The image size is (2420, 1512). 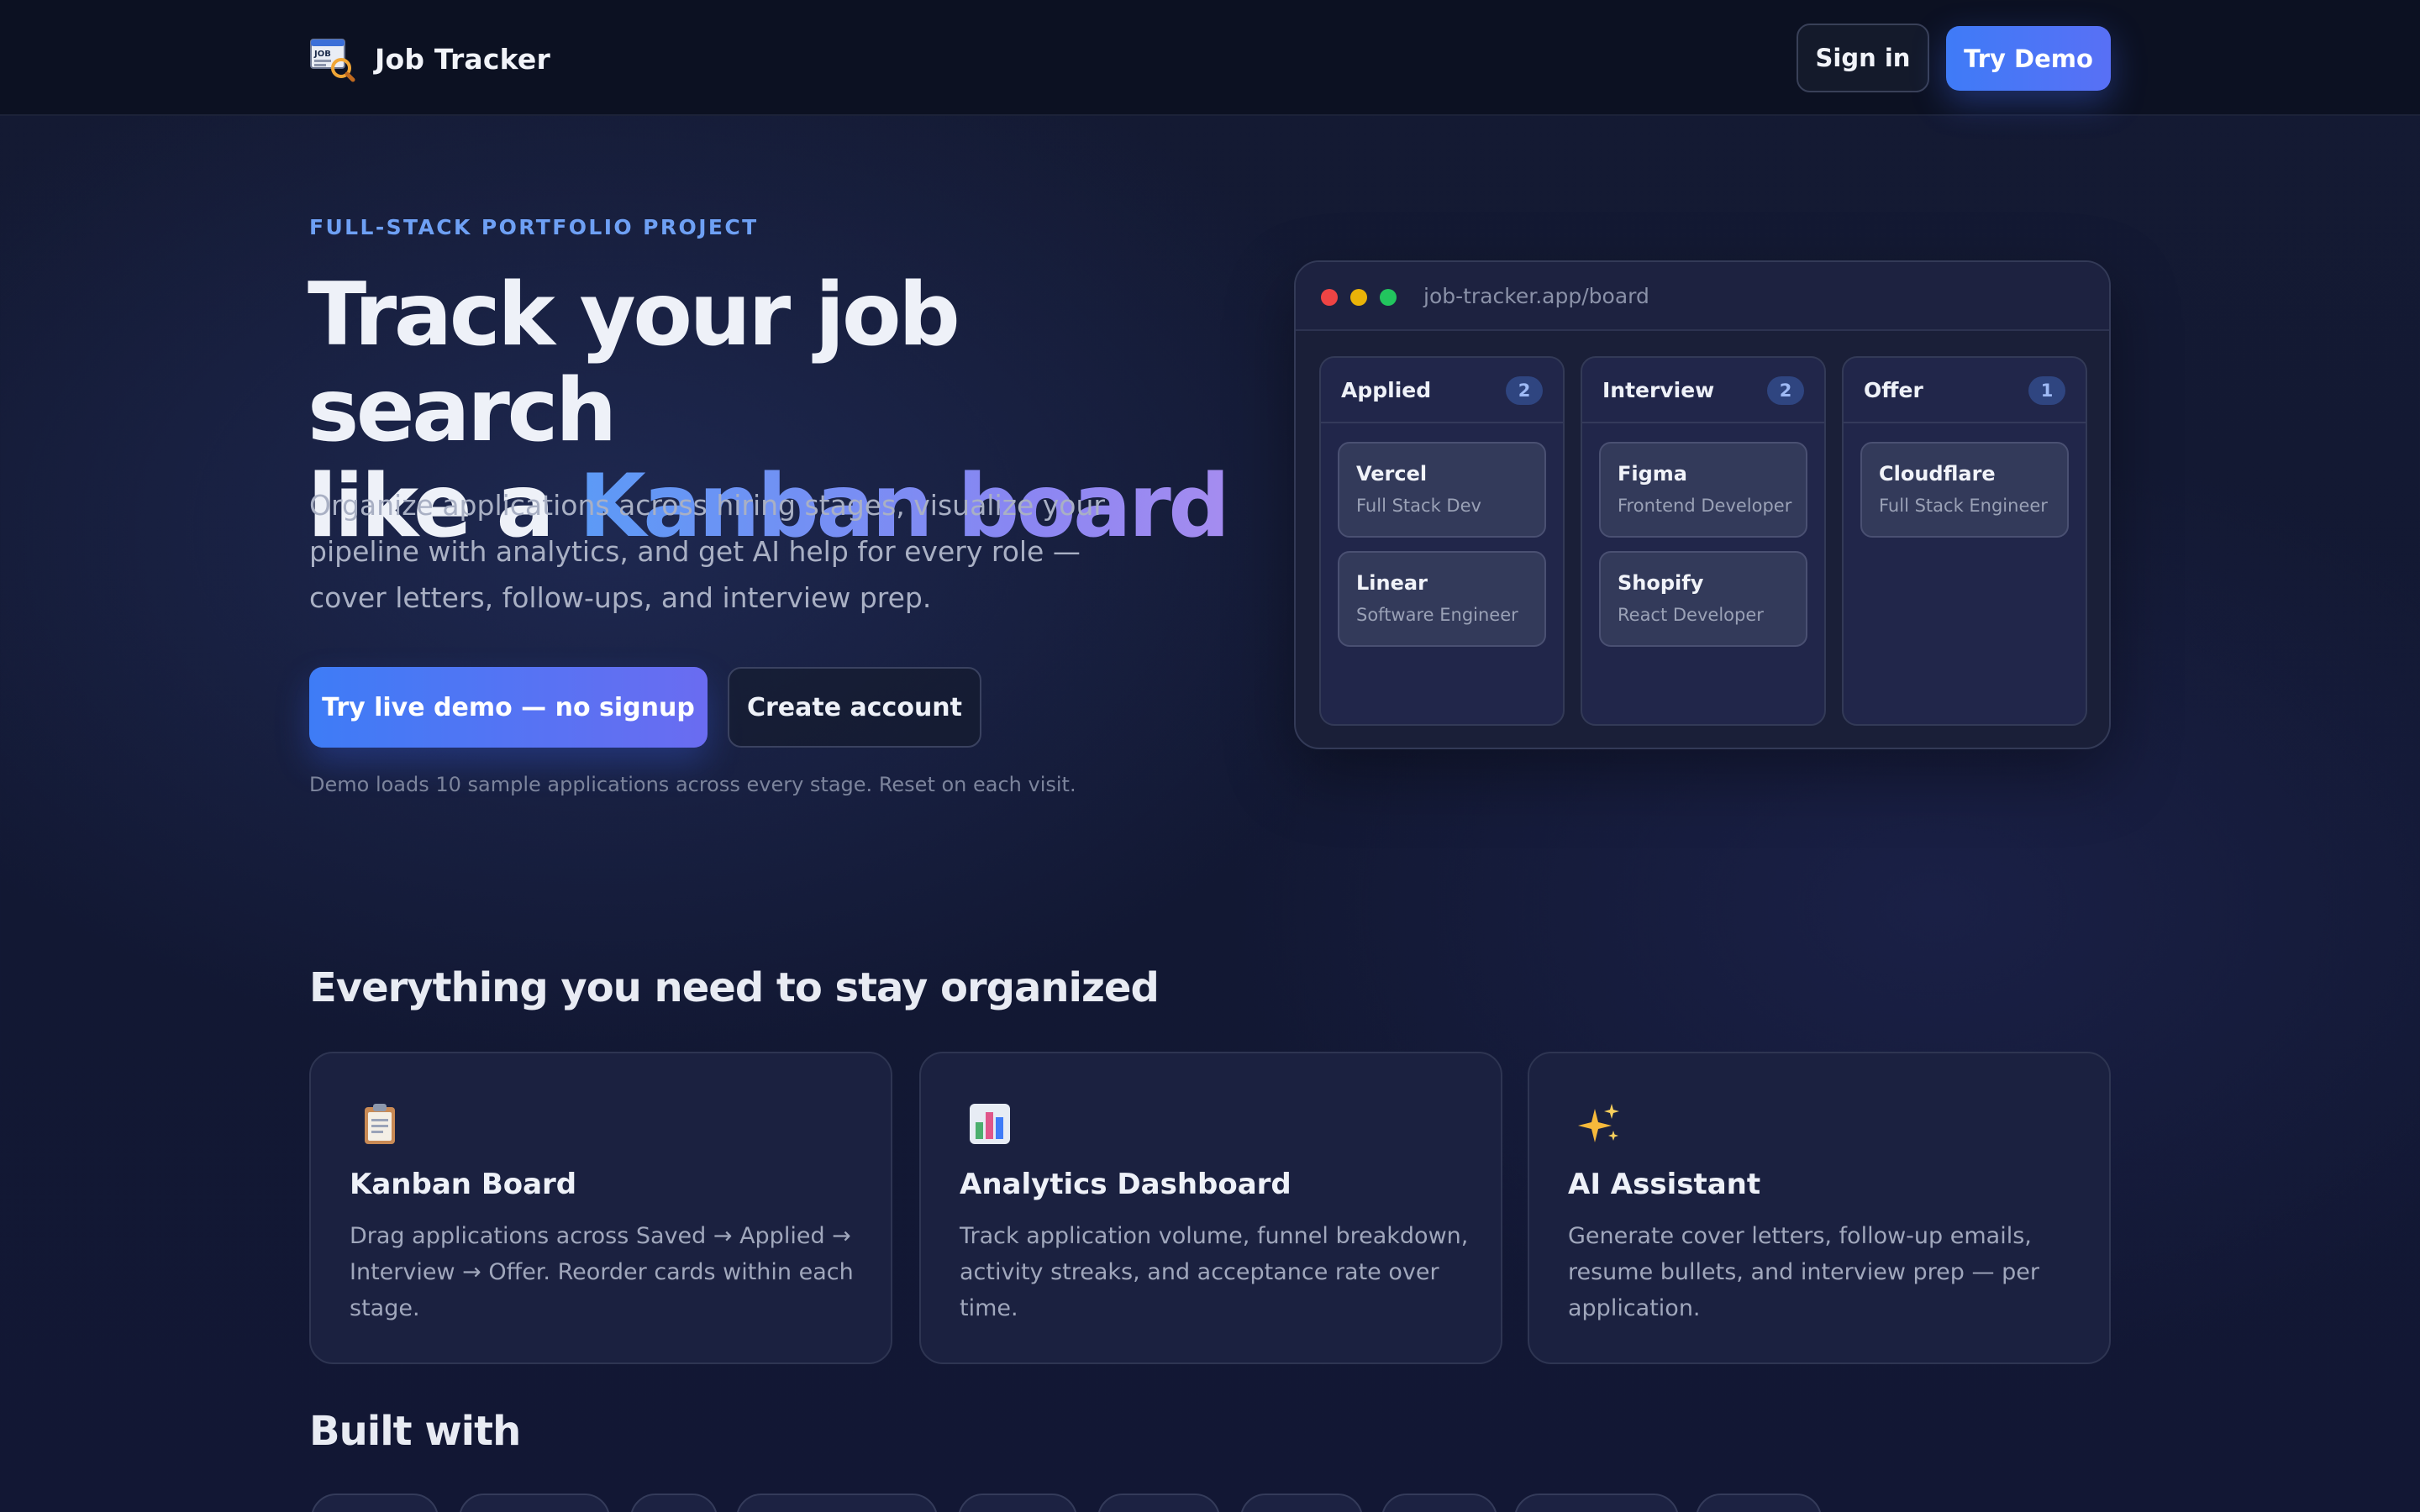 What do you see at coordinates (2029, 58) in the screenshot?
I see `try-demo-button: Try Demo` at bounding box center [2029, 58].